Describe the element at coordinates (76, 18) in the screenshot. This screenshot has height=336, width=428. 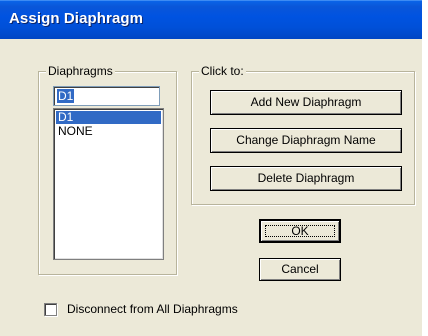
I see `window-title: Assign Diaphragm` at that location.